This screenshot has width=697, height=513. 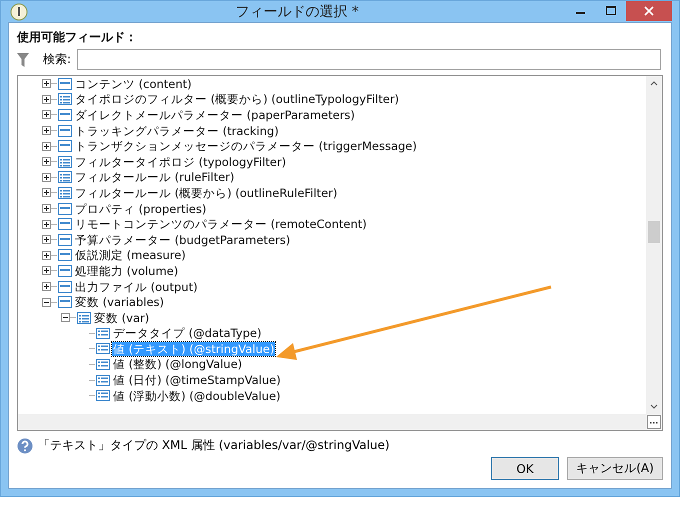 I want to click on tree-item: タイポロジのフィルター (概要から) (outlineTypologyFilter), so click(x=237, y=99).